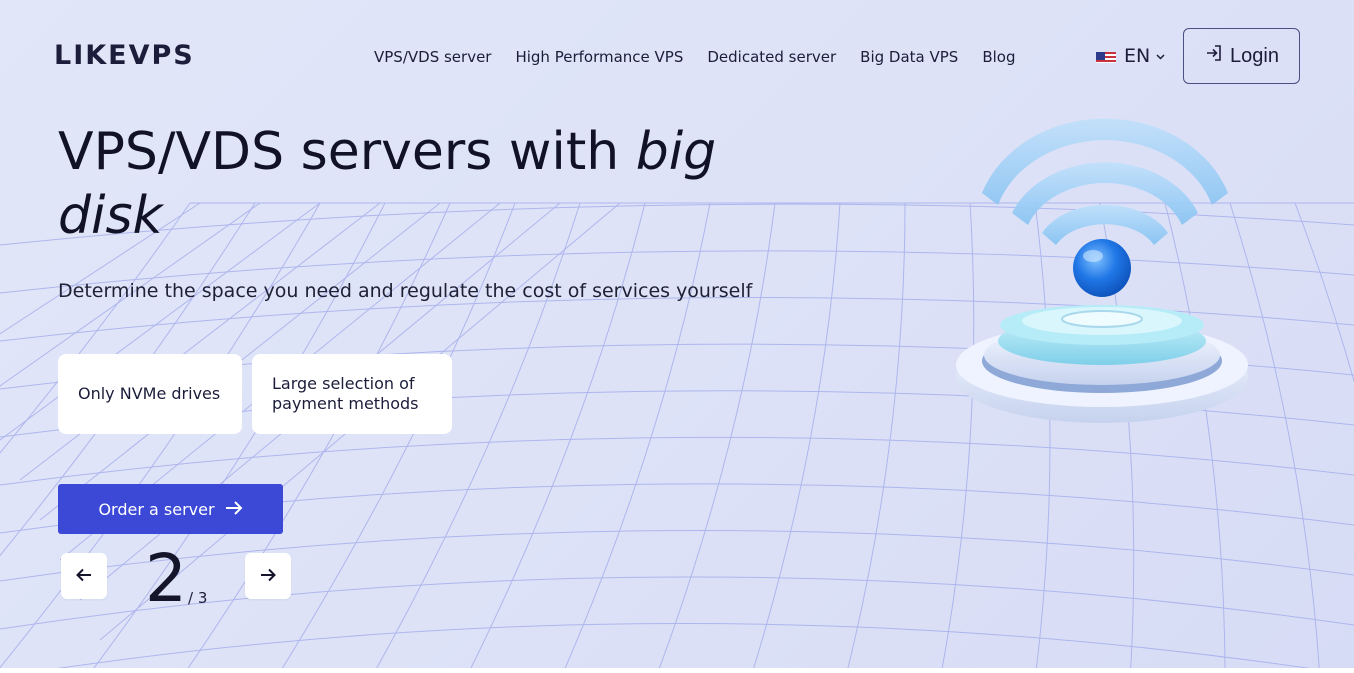 This screenshot has width=1354, height=673. What do you see at coordinates (166, 578) in the screenshot?
I see `pager-current: 2` at bounding box center [166, 578].